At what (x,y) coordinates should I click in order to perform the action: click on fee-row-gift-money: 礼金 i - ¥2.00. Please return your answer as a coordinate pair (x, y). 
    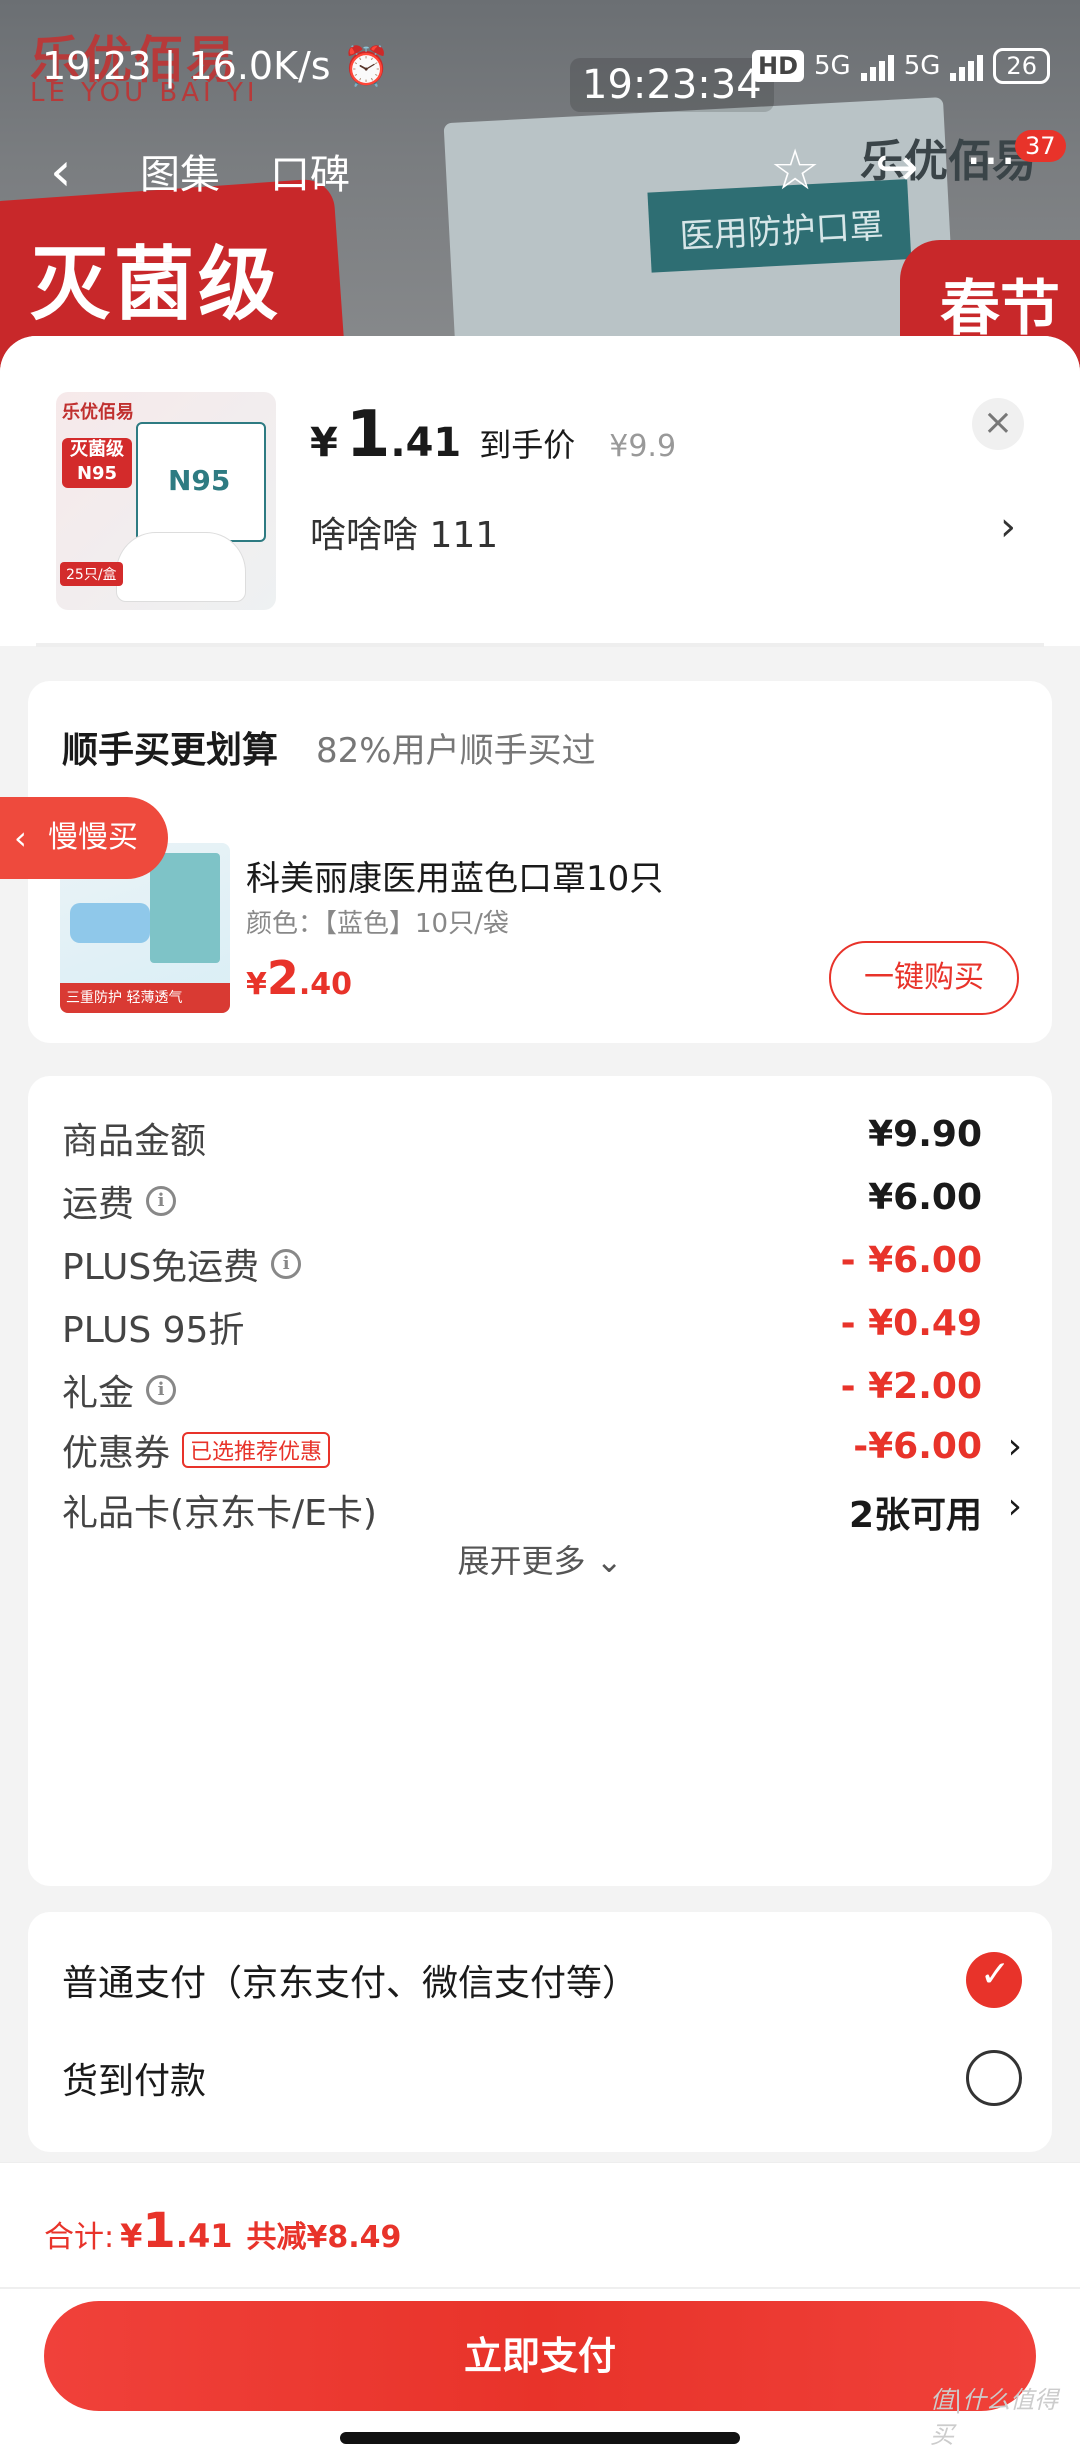
    Looking at the image, I should click on (522, 1390).